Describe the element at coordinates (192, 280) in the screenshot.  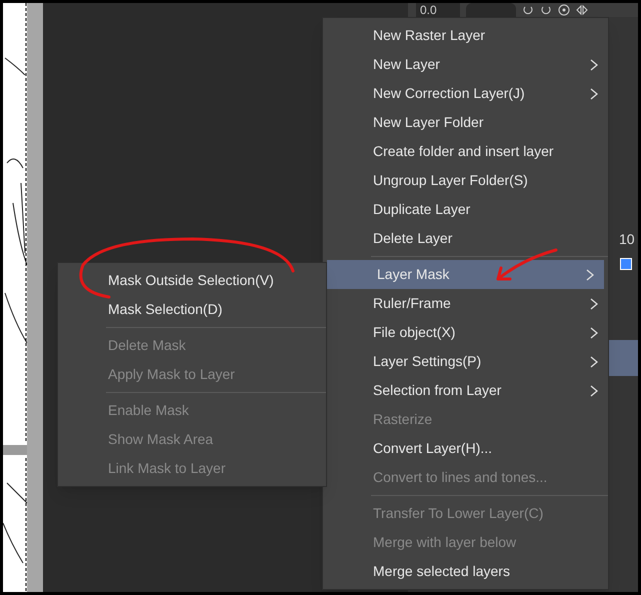
I see `menu-item: Mask Outside Selection(V)` at that location.